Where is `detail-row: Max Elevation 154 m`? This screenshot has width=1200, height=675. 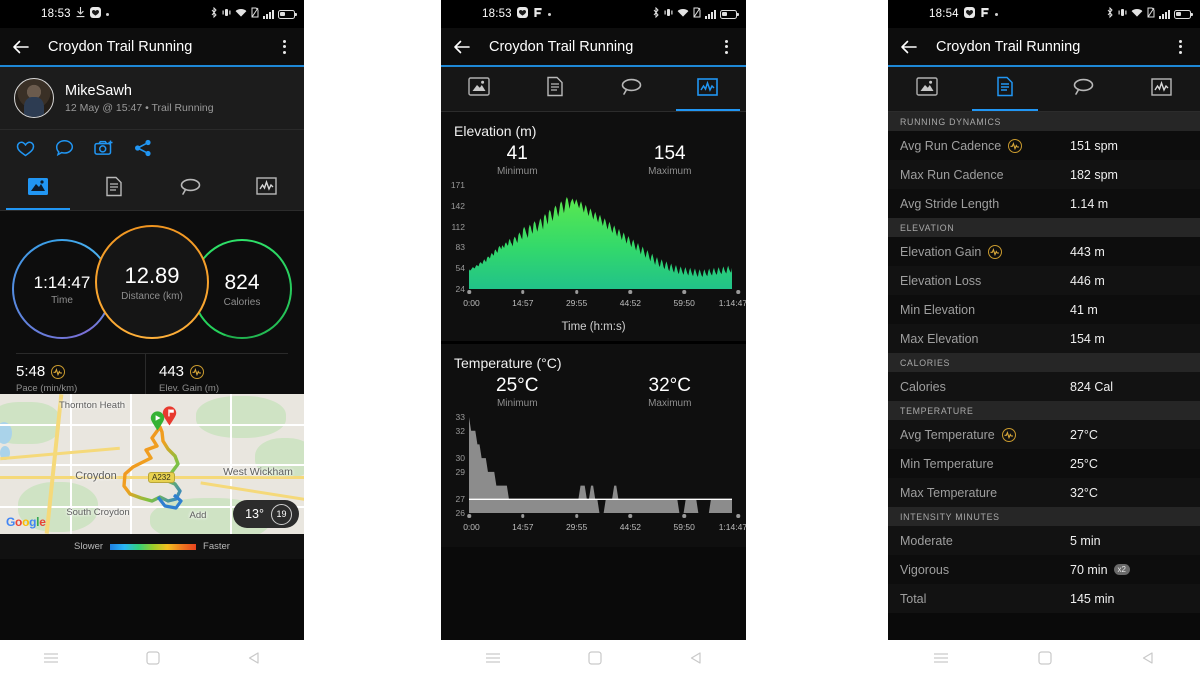
detail-row: Max Elevation 154 m is located at coordinates (1044, 338).